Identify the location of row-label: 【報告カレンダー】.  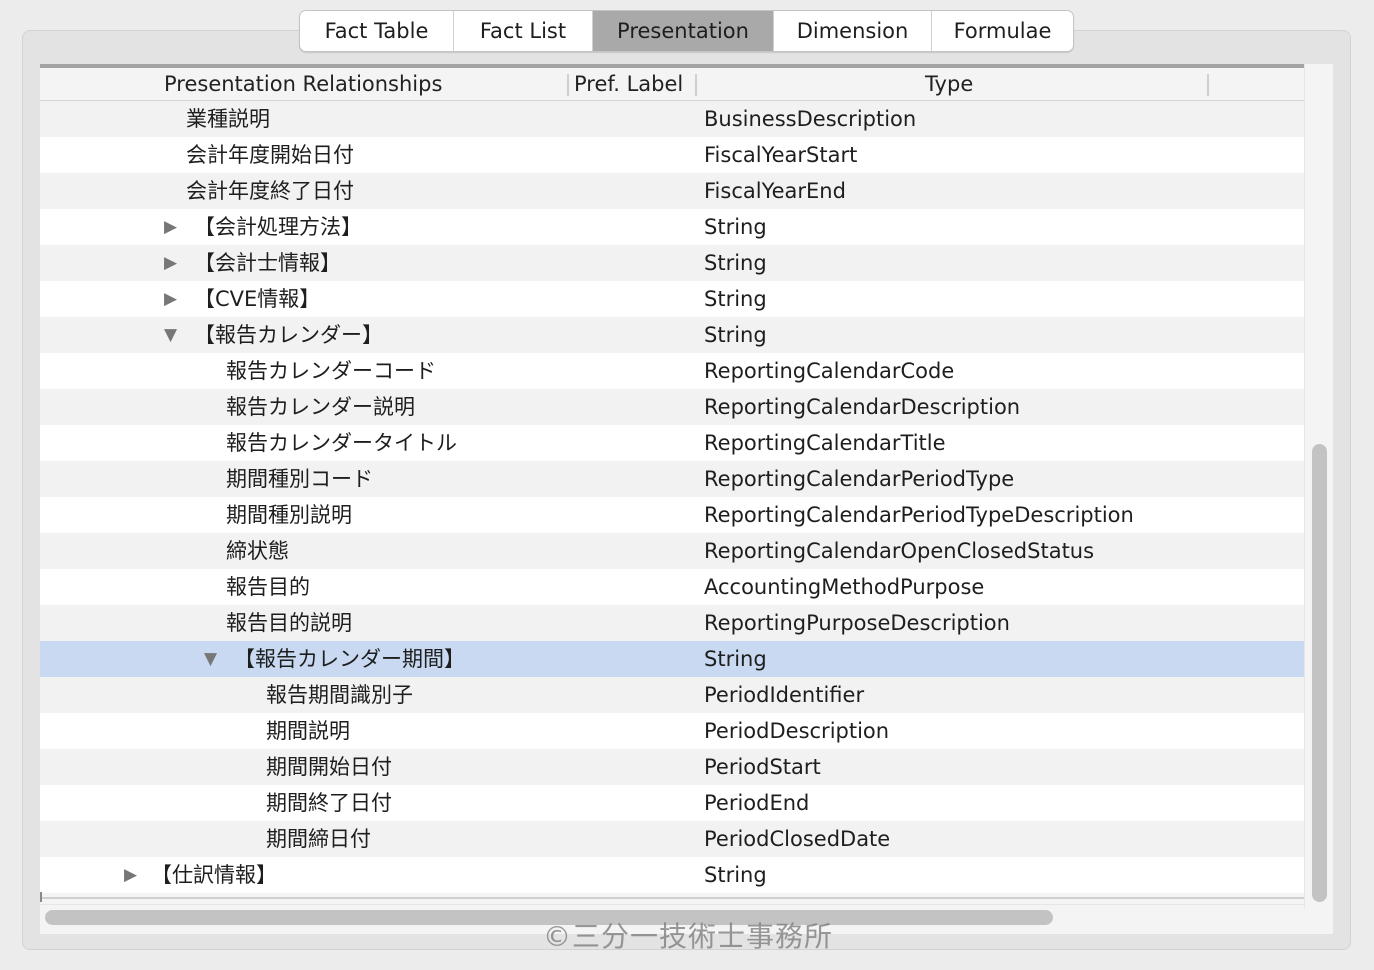
(288, 335).